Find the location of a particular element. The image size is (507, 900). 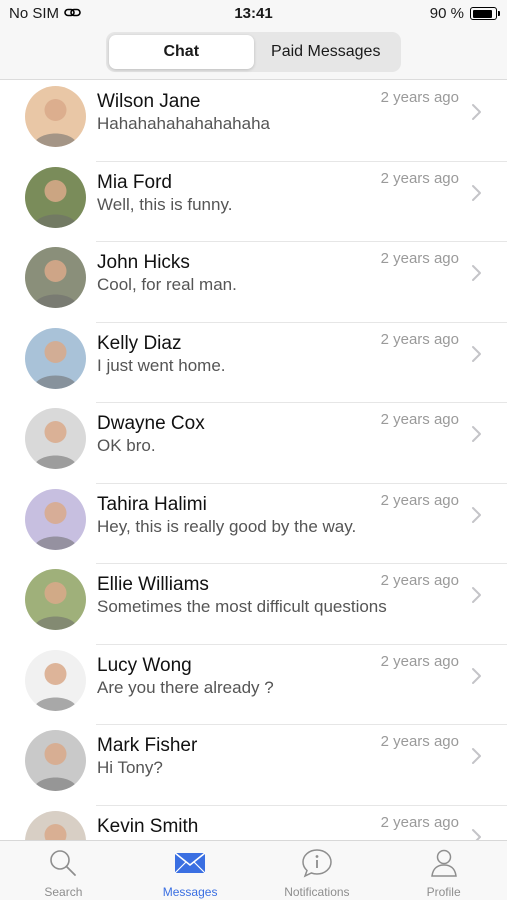

tab-messages: Messages is located at coordinates (190, 870).